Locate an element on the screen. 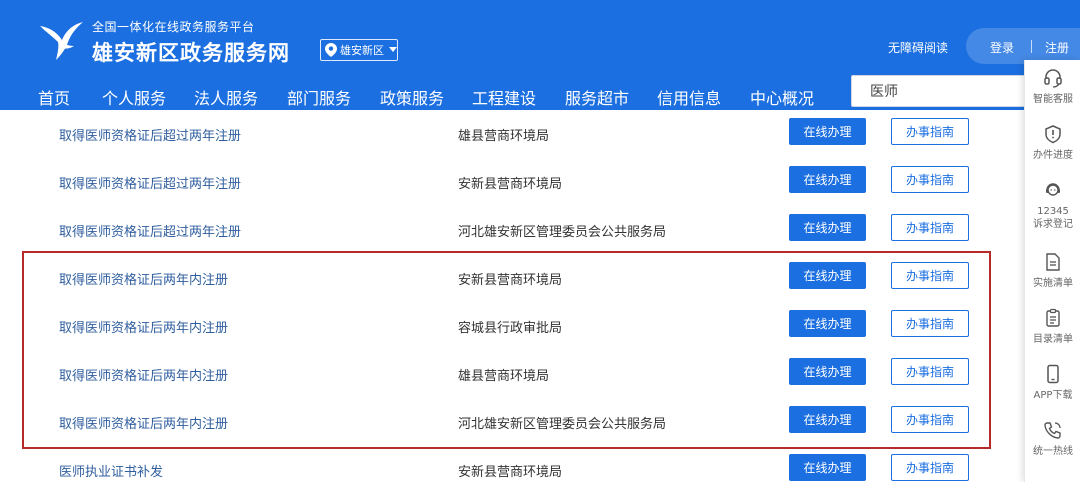  sidebar-item-catalog-list: 目录清单 is located at coordinates (1052, 327).